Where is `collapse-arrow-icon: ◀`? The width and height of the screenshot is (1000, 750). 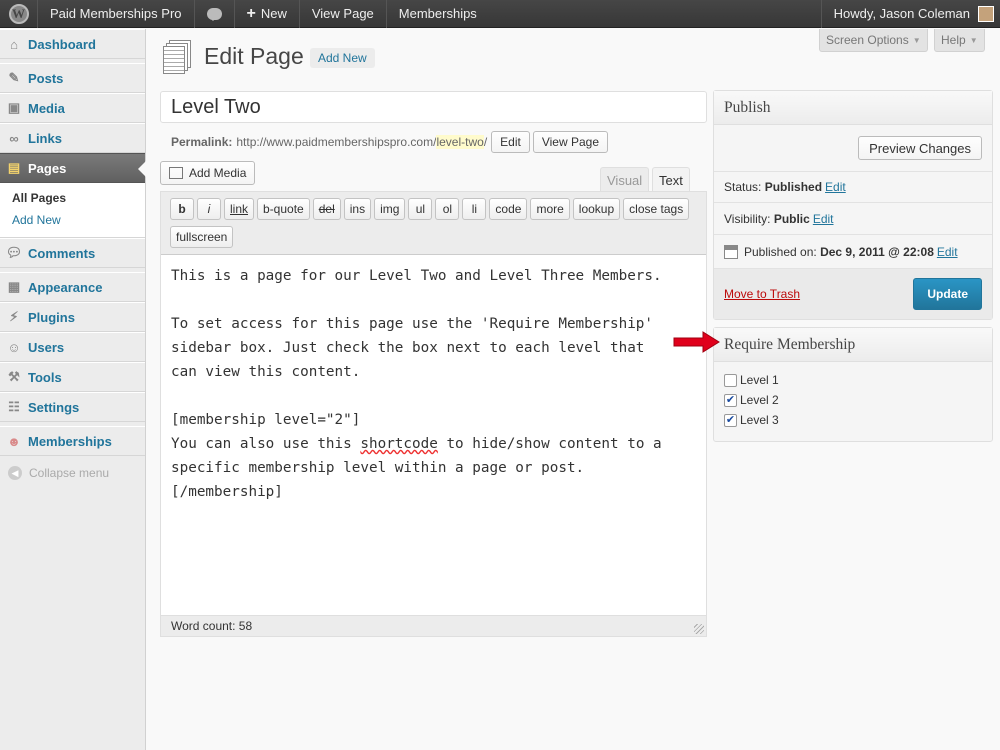 collapse-arrow-icon: ◀ is located at coordinates (15, 473).